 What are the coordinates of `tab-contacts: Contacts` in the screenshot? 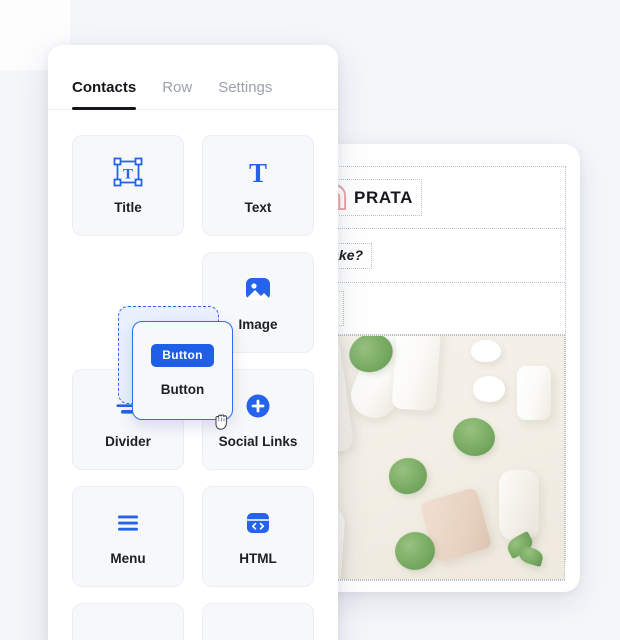 It's located at (104, 94).